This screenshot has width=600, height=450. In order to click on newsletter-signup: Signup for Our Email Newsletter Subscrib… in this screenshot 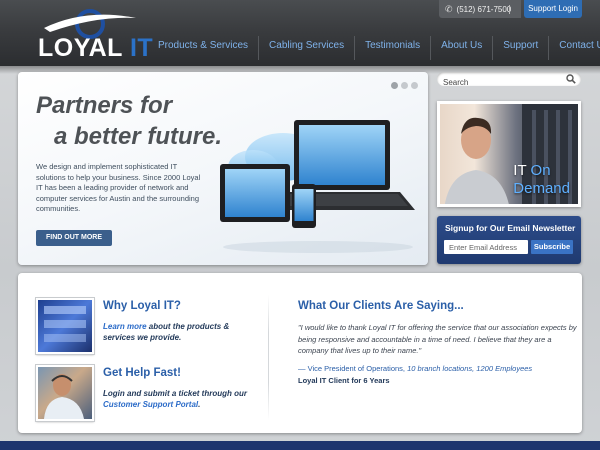, I will do `click(509, 240)`.